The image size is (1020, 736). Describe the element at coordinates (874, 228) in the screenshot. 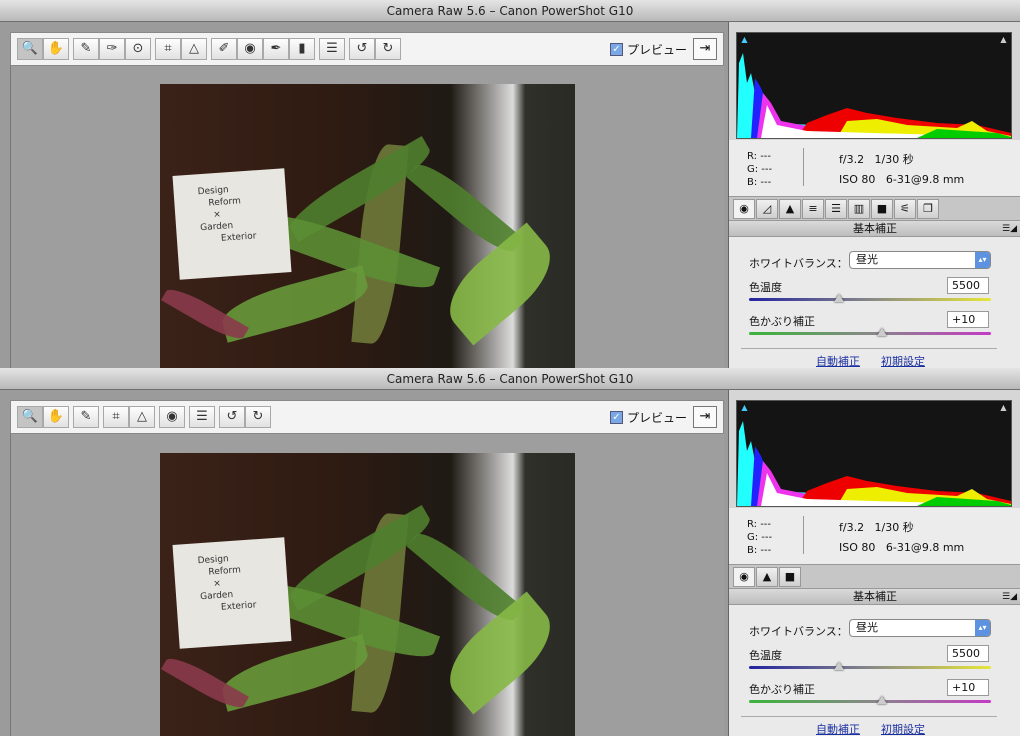

I see `panel-header: 基本補正 ☰◢` at that location.